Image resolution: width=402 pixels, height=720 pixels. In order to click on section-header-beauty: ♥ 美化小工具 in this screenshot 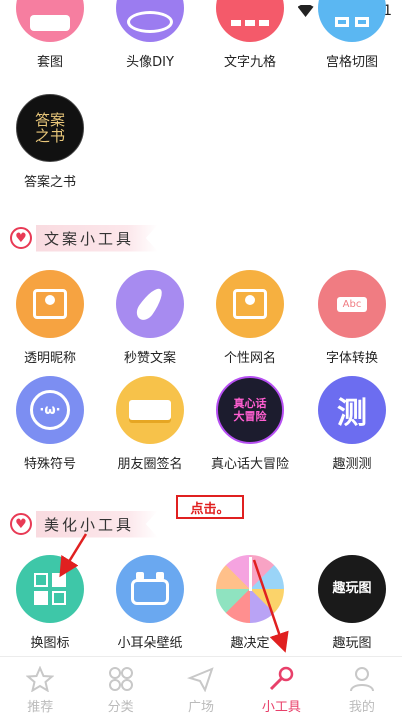, I will do `click(84, 524)`.